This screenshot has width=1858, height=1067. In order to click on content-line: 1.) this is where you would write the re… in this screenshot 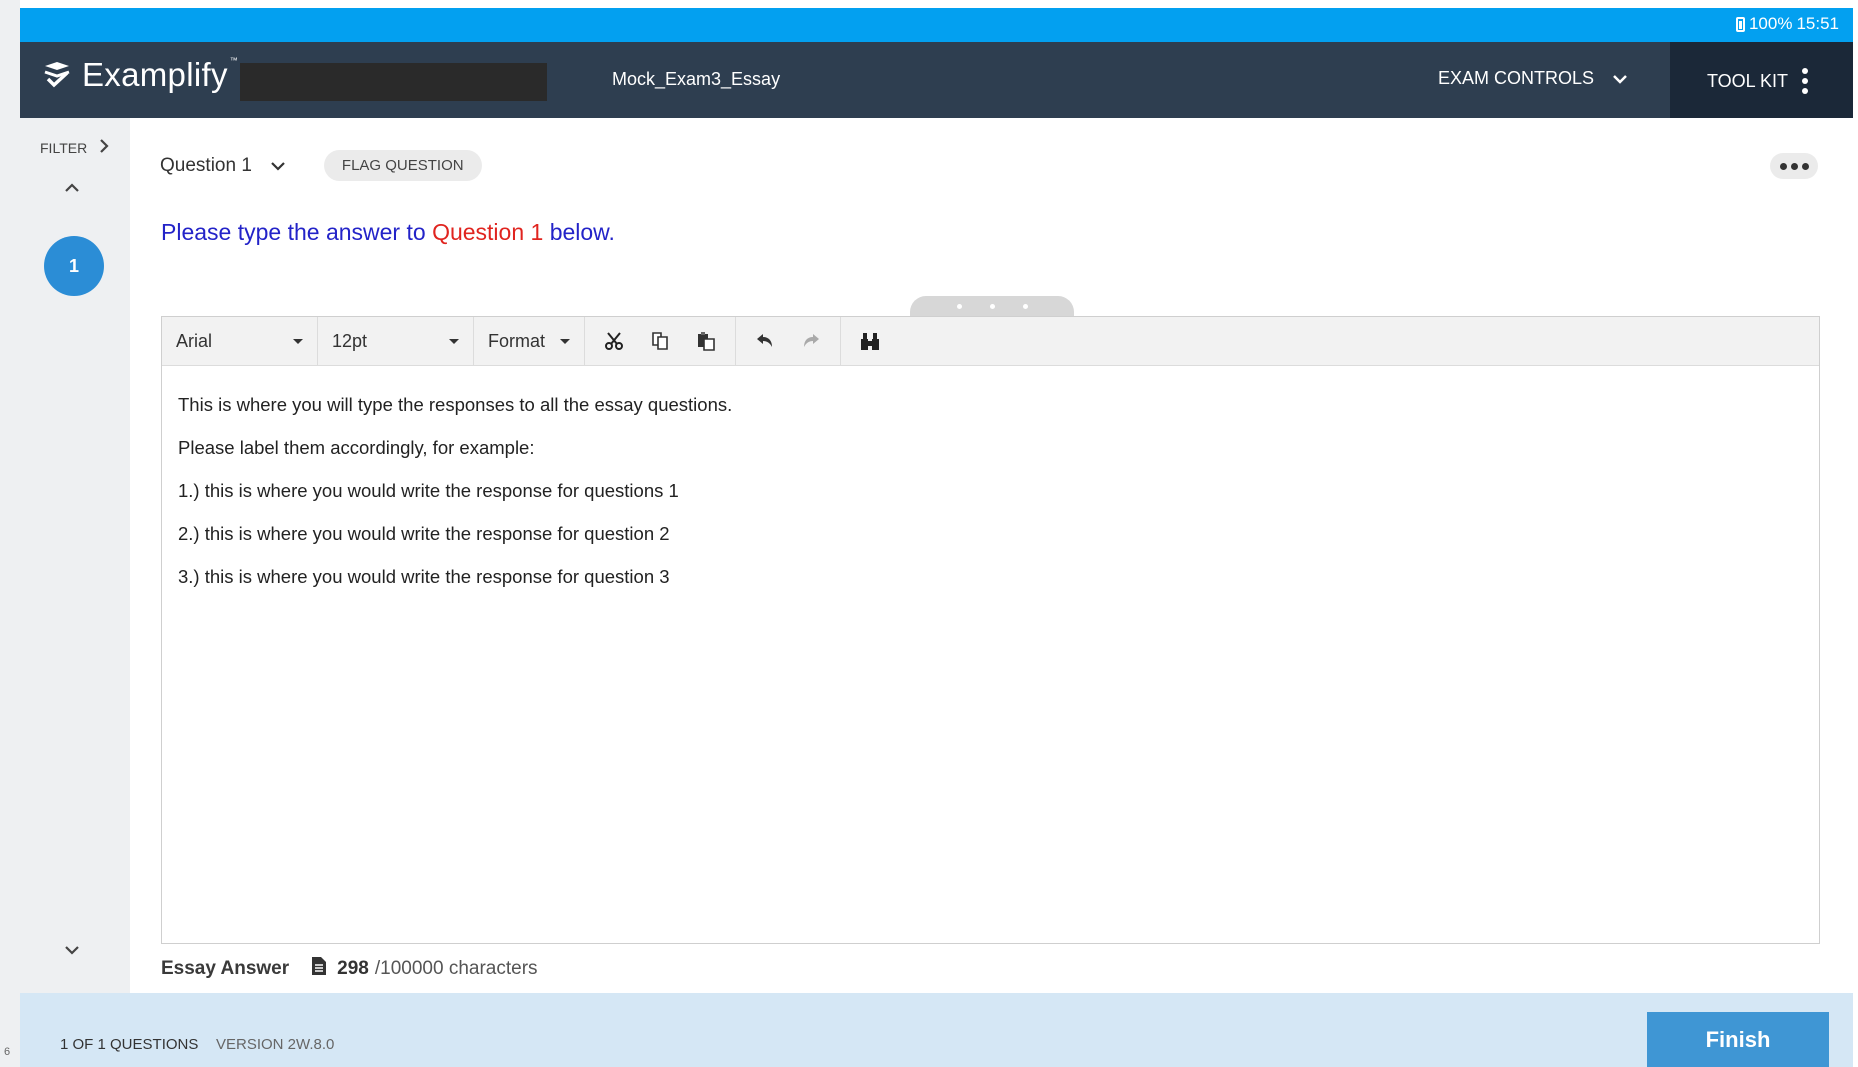, I will do `click(428, 490)`.